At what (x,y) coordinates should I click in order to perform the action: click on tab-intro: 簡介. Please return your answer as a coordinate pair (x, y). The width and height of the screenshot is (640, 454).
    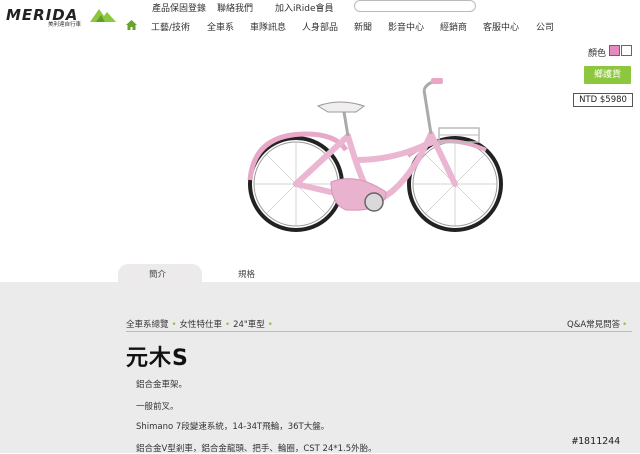
    Looking at the image, I should click on (157, 274).